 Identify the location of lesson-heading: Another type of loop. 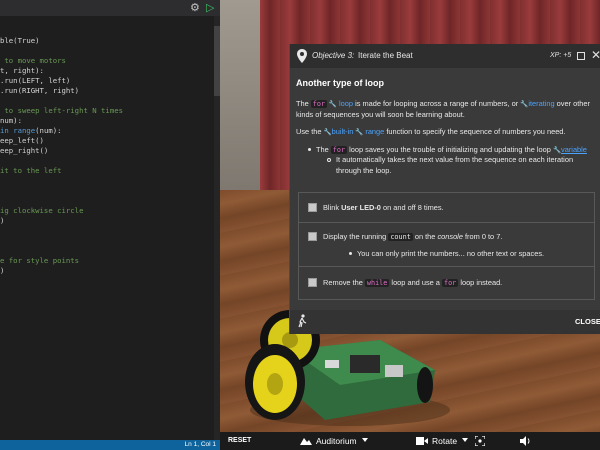
(340, 83).